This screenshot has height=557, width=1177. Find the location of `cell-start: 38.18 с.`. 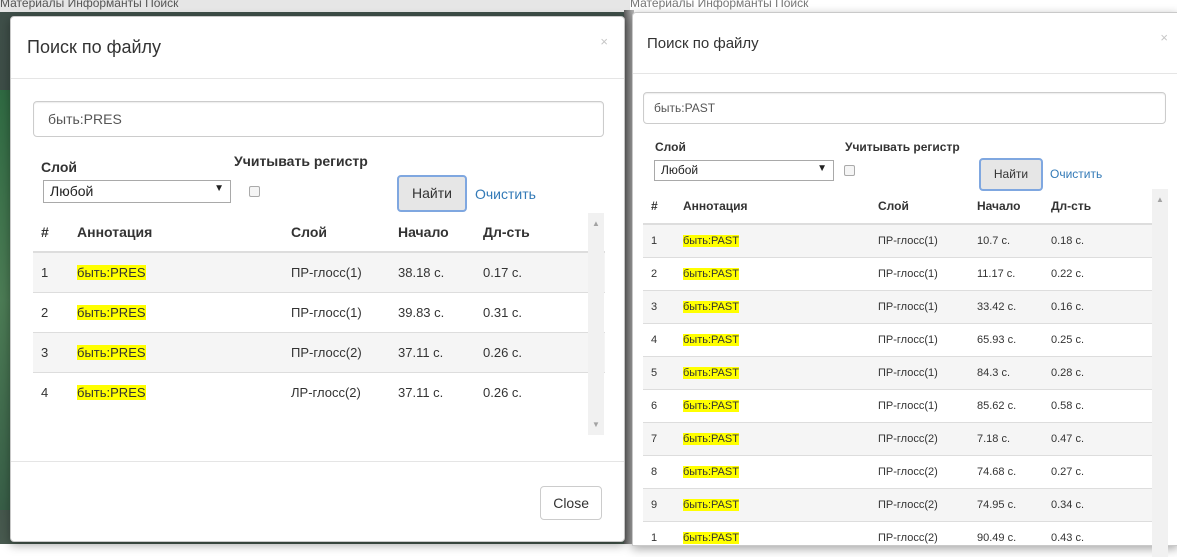

cell-start: 38.18 с. is located at coordinates (439, 272).